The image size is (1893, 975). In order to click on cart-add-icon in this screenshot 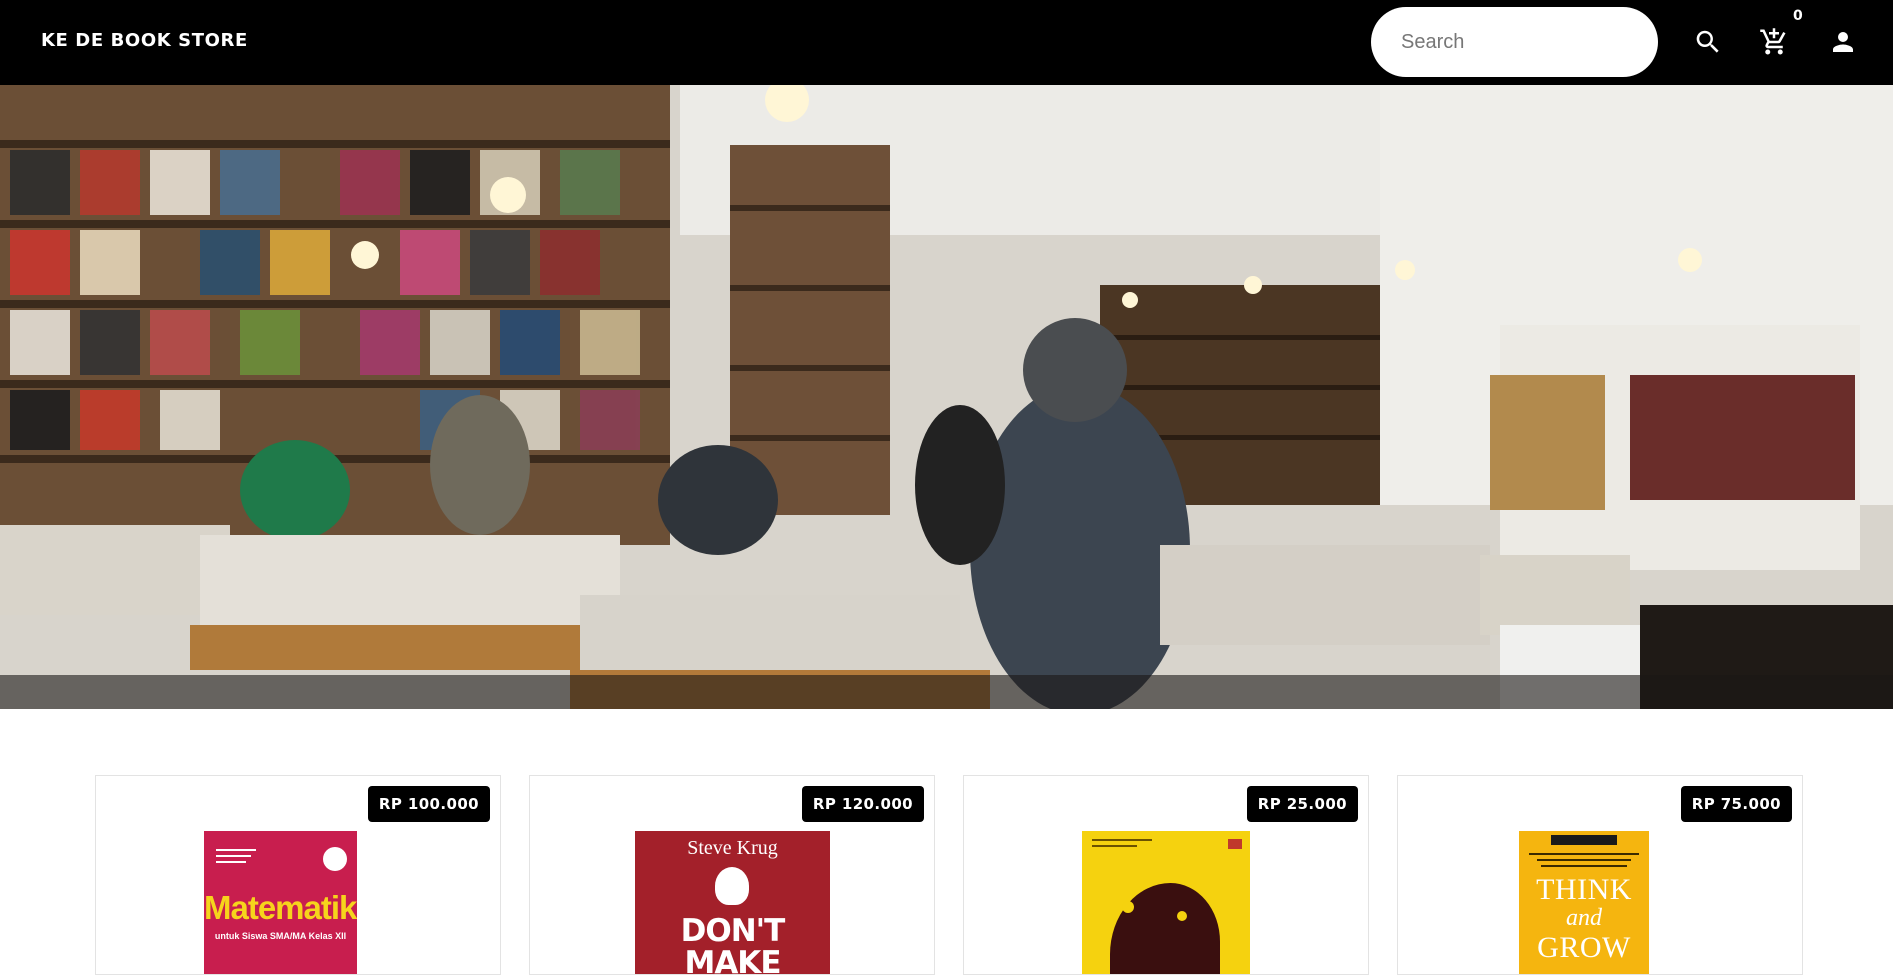, I will do `click(1773, 41)`.